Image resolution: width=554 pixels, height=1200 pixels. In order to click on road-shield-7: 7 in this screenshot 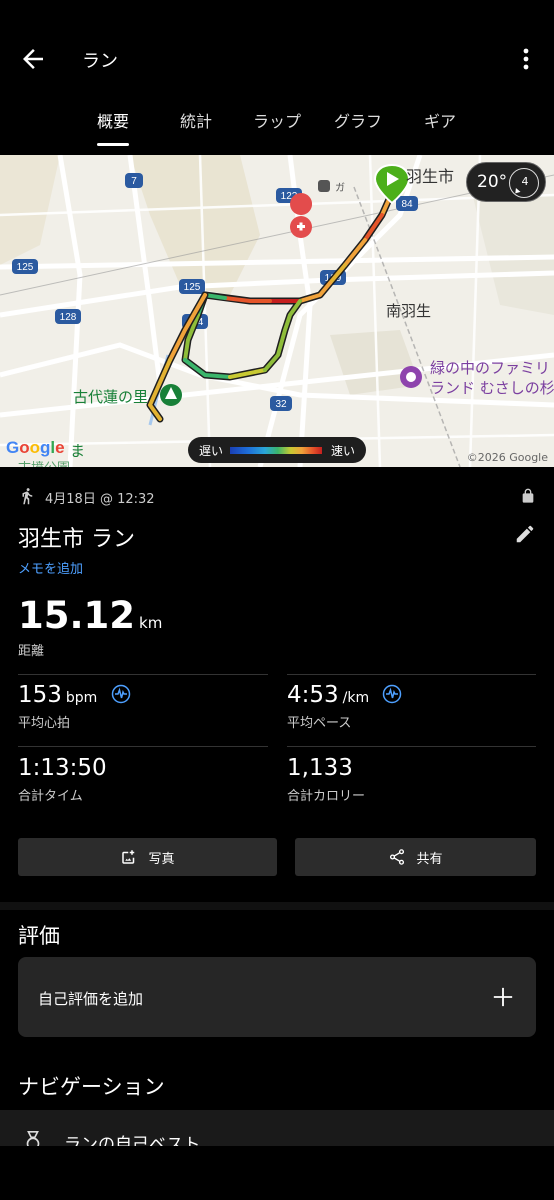, I will do `click(134, 180)`.